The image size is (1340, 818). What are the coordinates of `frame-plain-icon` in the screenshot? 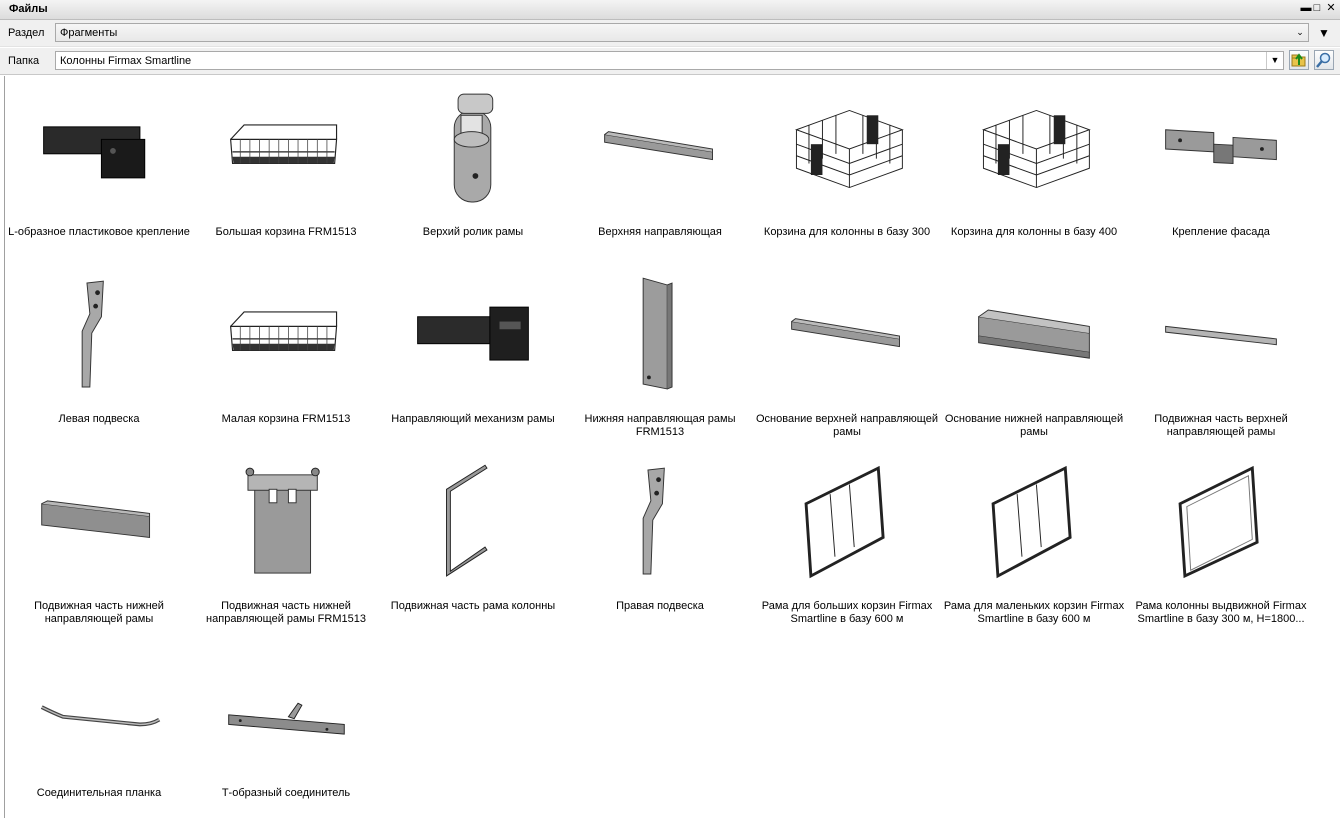 It's located at (1218, 522).